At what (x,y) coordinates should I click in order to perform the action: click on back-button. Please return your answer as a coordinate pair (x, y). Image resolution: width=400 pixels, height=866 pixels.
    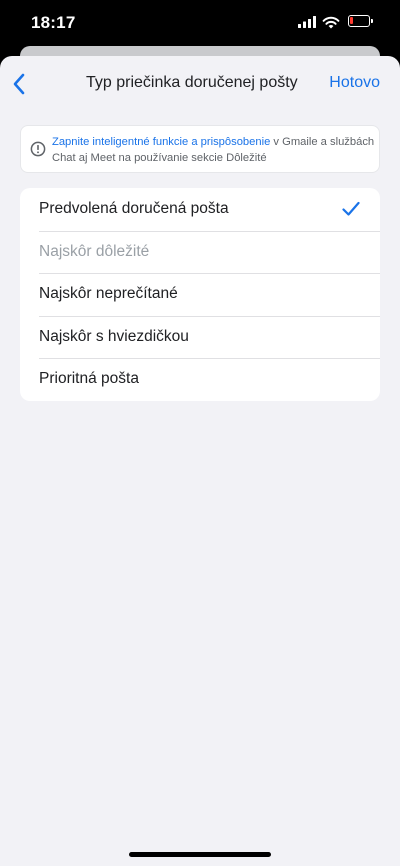
    Looking at the image, I should click on (20, 84).